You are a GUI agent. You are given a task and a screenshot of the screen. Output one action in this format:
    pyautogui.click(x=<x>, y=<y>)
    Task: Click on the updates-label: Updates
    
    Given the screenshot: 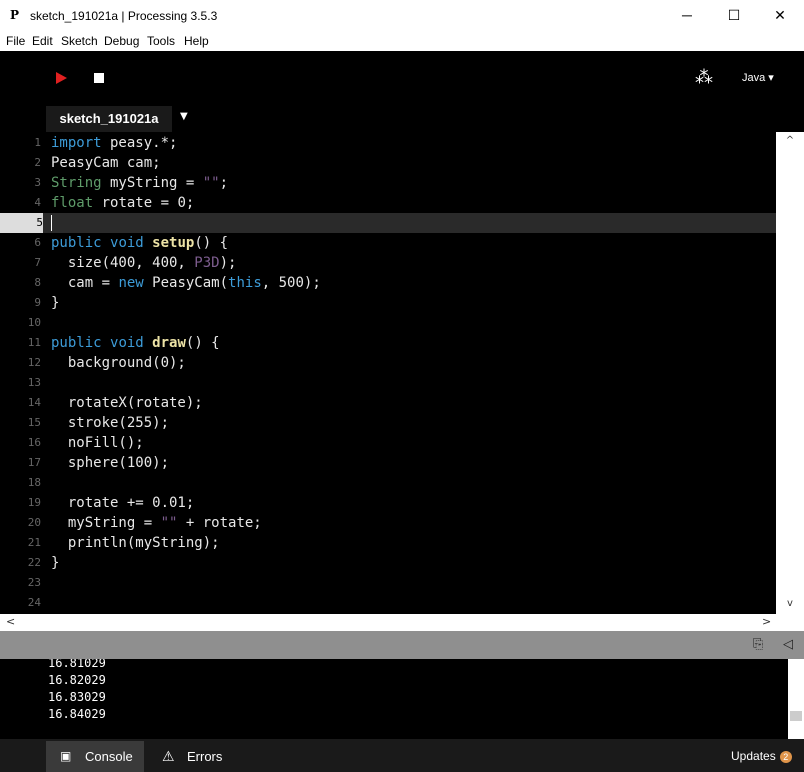 What is the action you would take?
    pyautogui.click(x=753, y=756)
    